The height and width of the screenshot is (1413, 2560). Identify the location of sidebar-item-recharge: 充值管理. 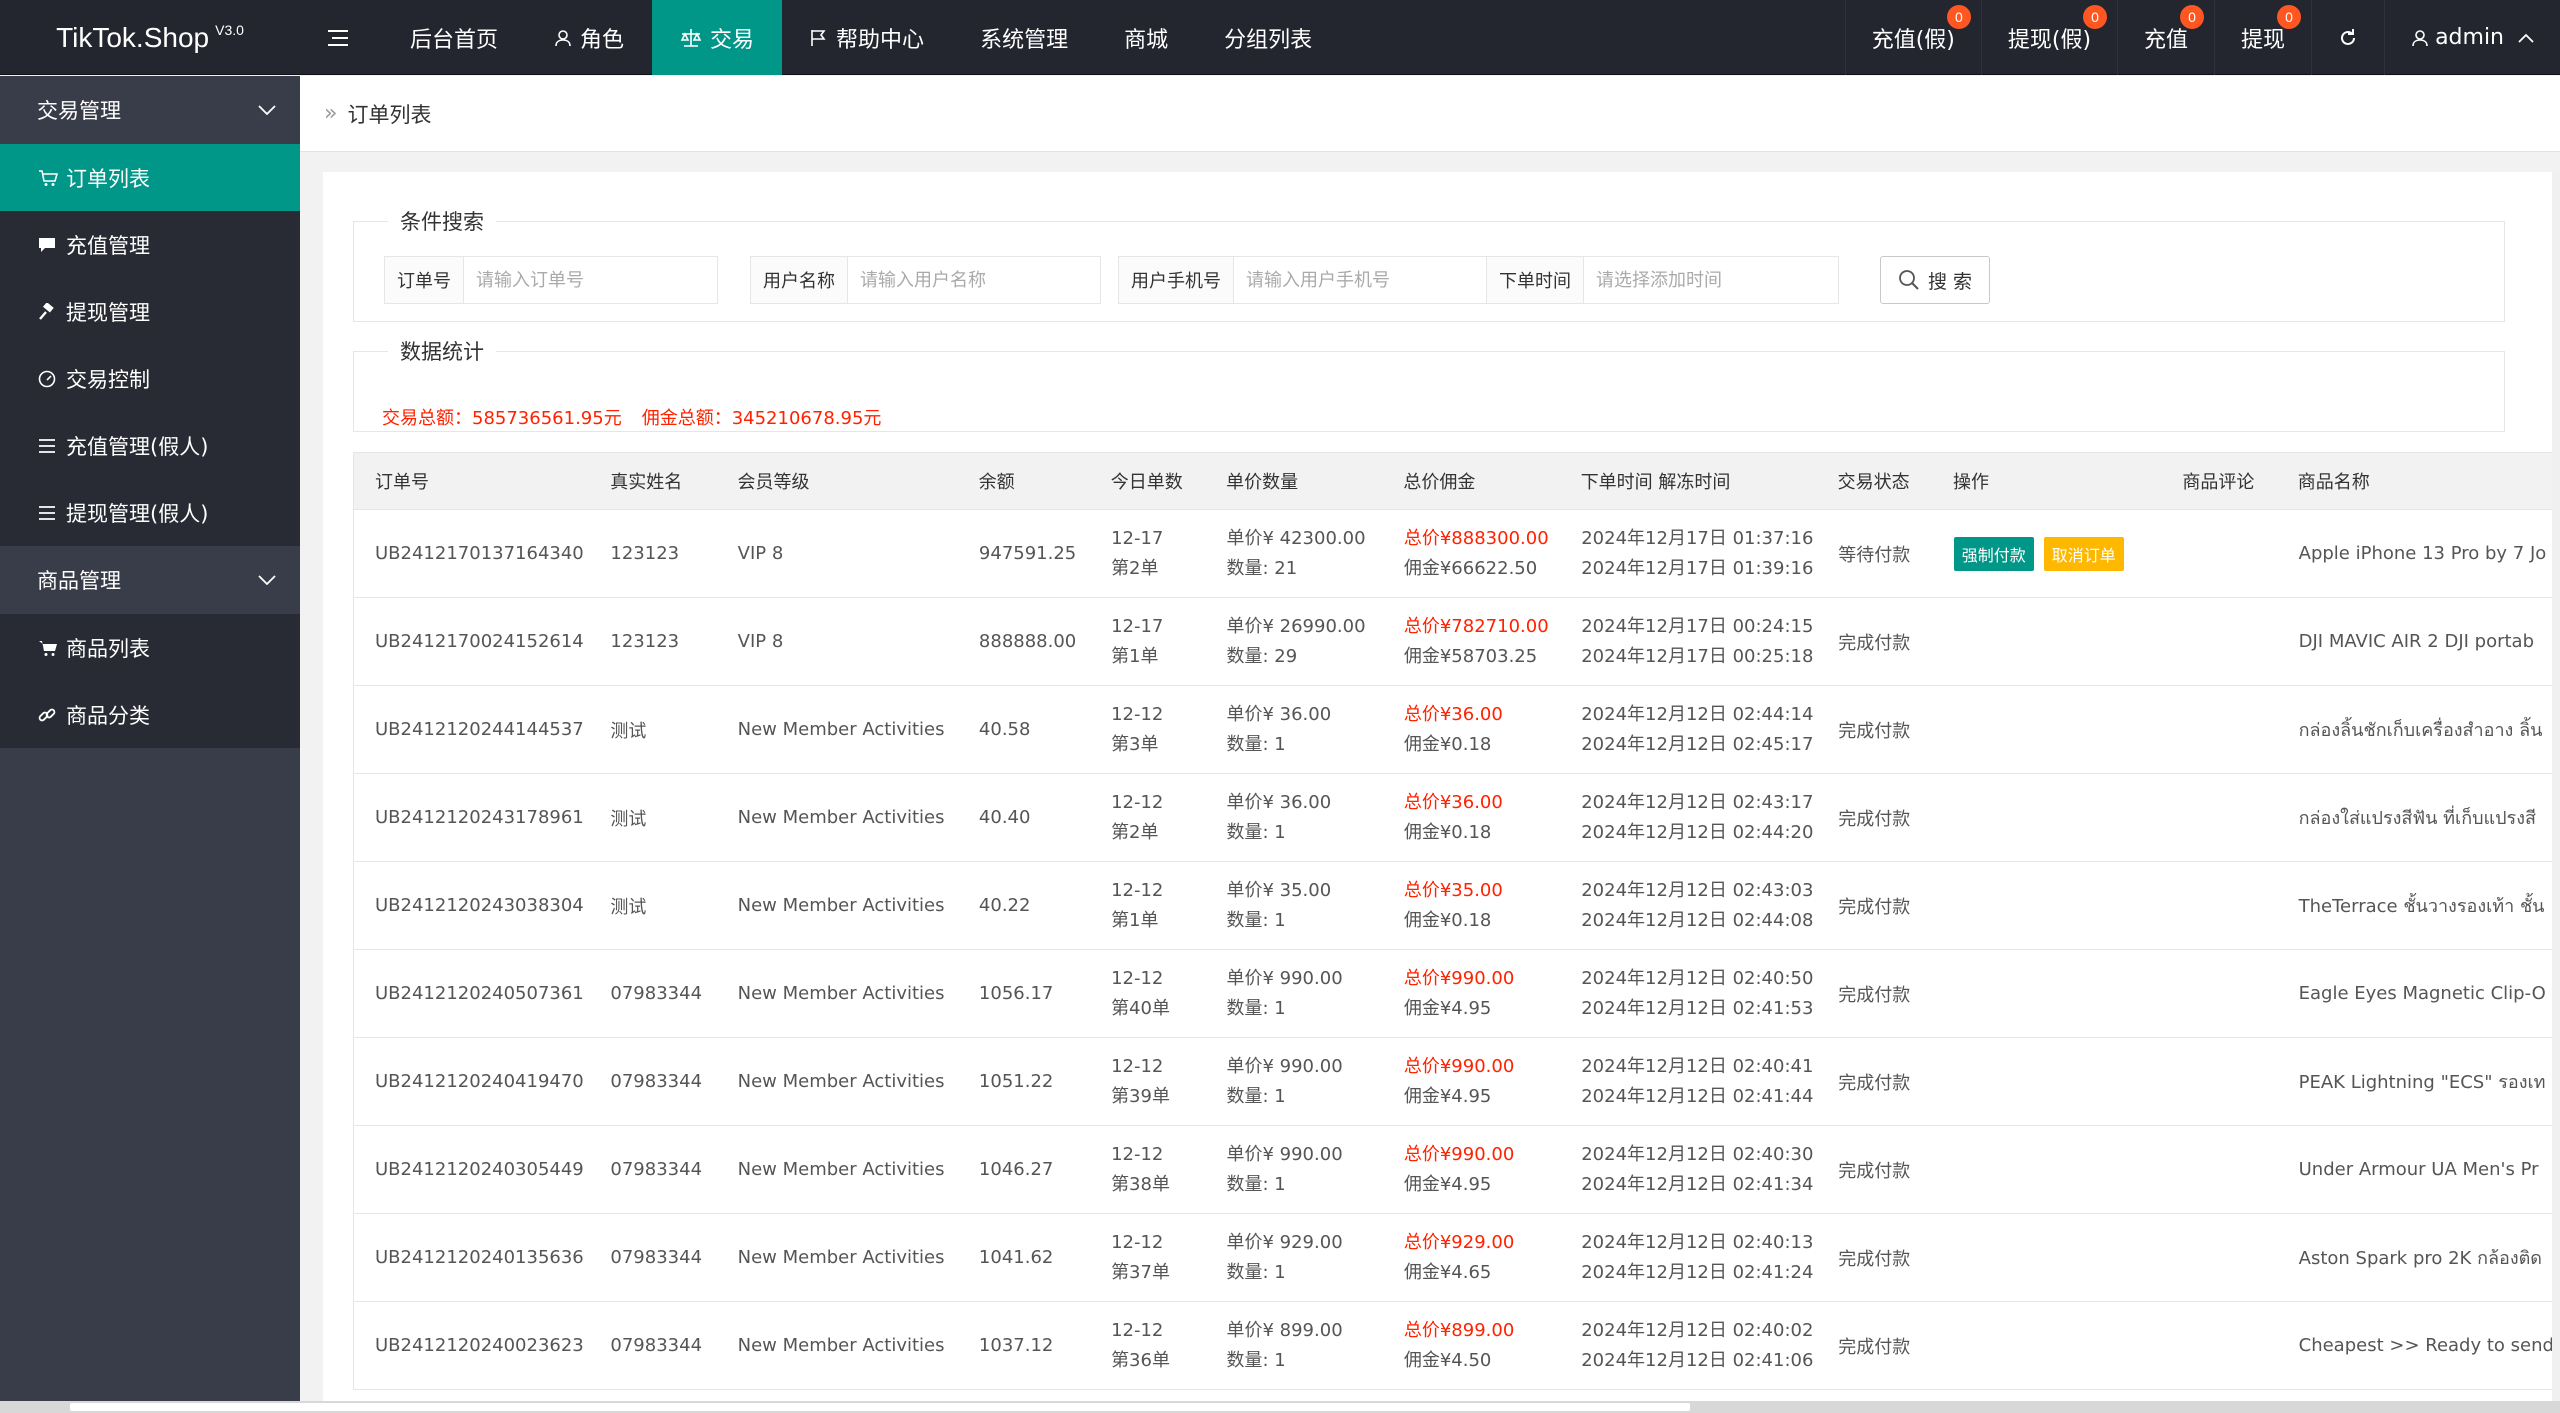
(150, 244).